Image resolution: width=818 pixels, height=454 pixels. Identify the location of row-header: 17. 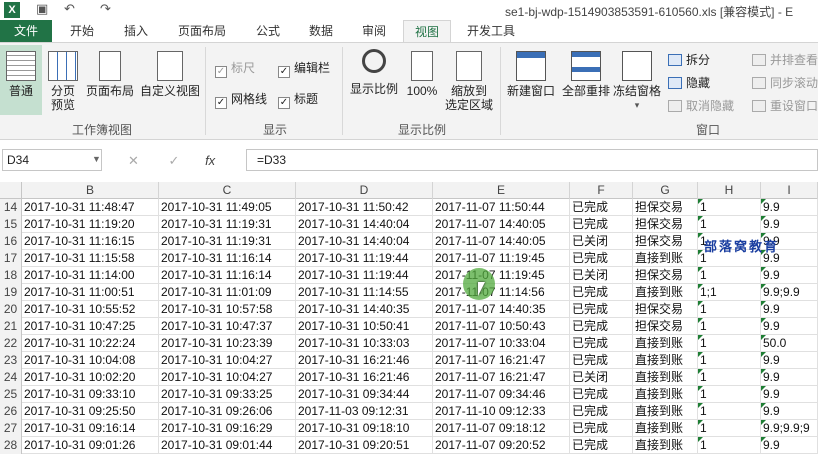
(11, 258).